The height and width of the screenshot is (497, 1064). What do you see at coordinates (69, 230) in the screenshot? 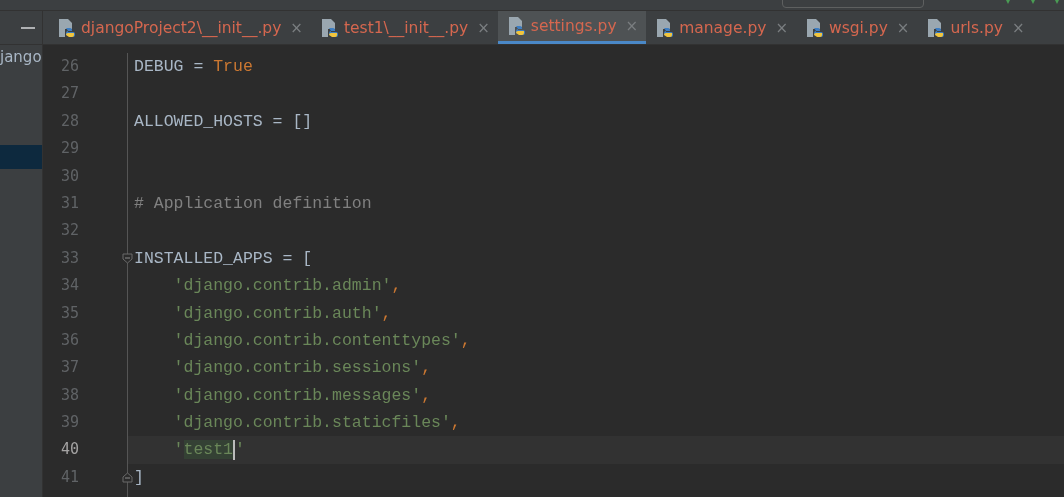
I see `line-number: 32` at bounding box center [69, 230].